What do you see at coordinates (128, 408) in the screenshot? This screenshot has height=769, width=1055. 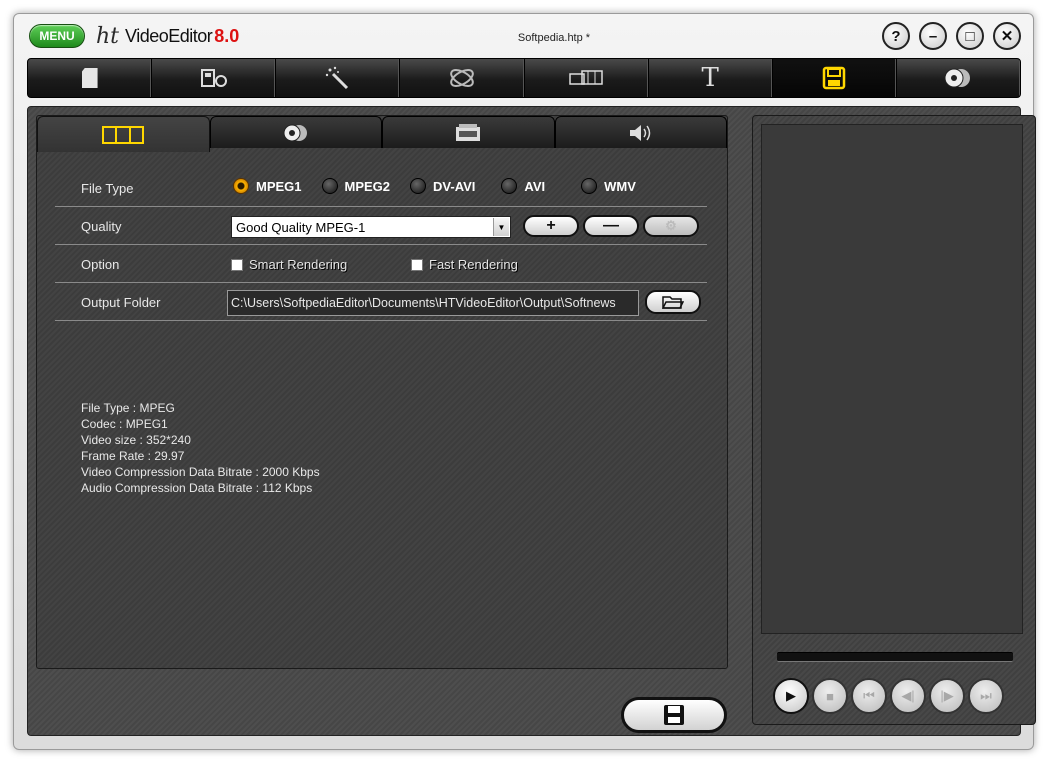 I see `info-line: File Type : MPEG` at bounding box center [128, 408].